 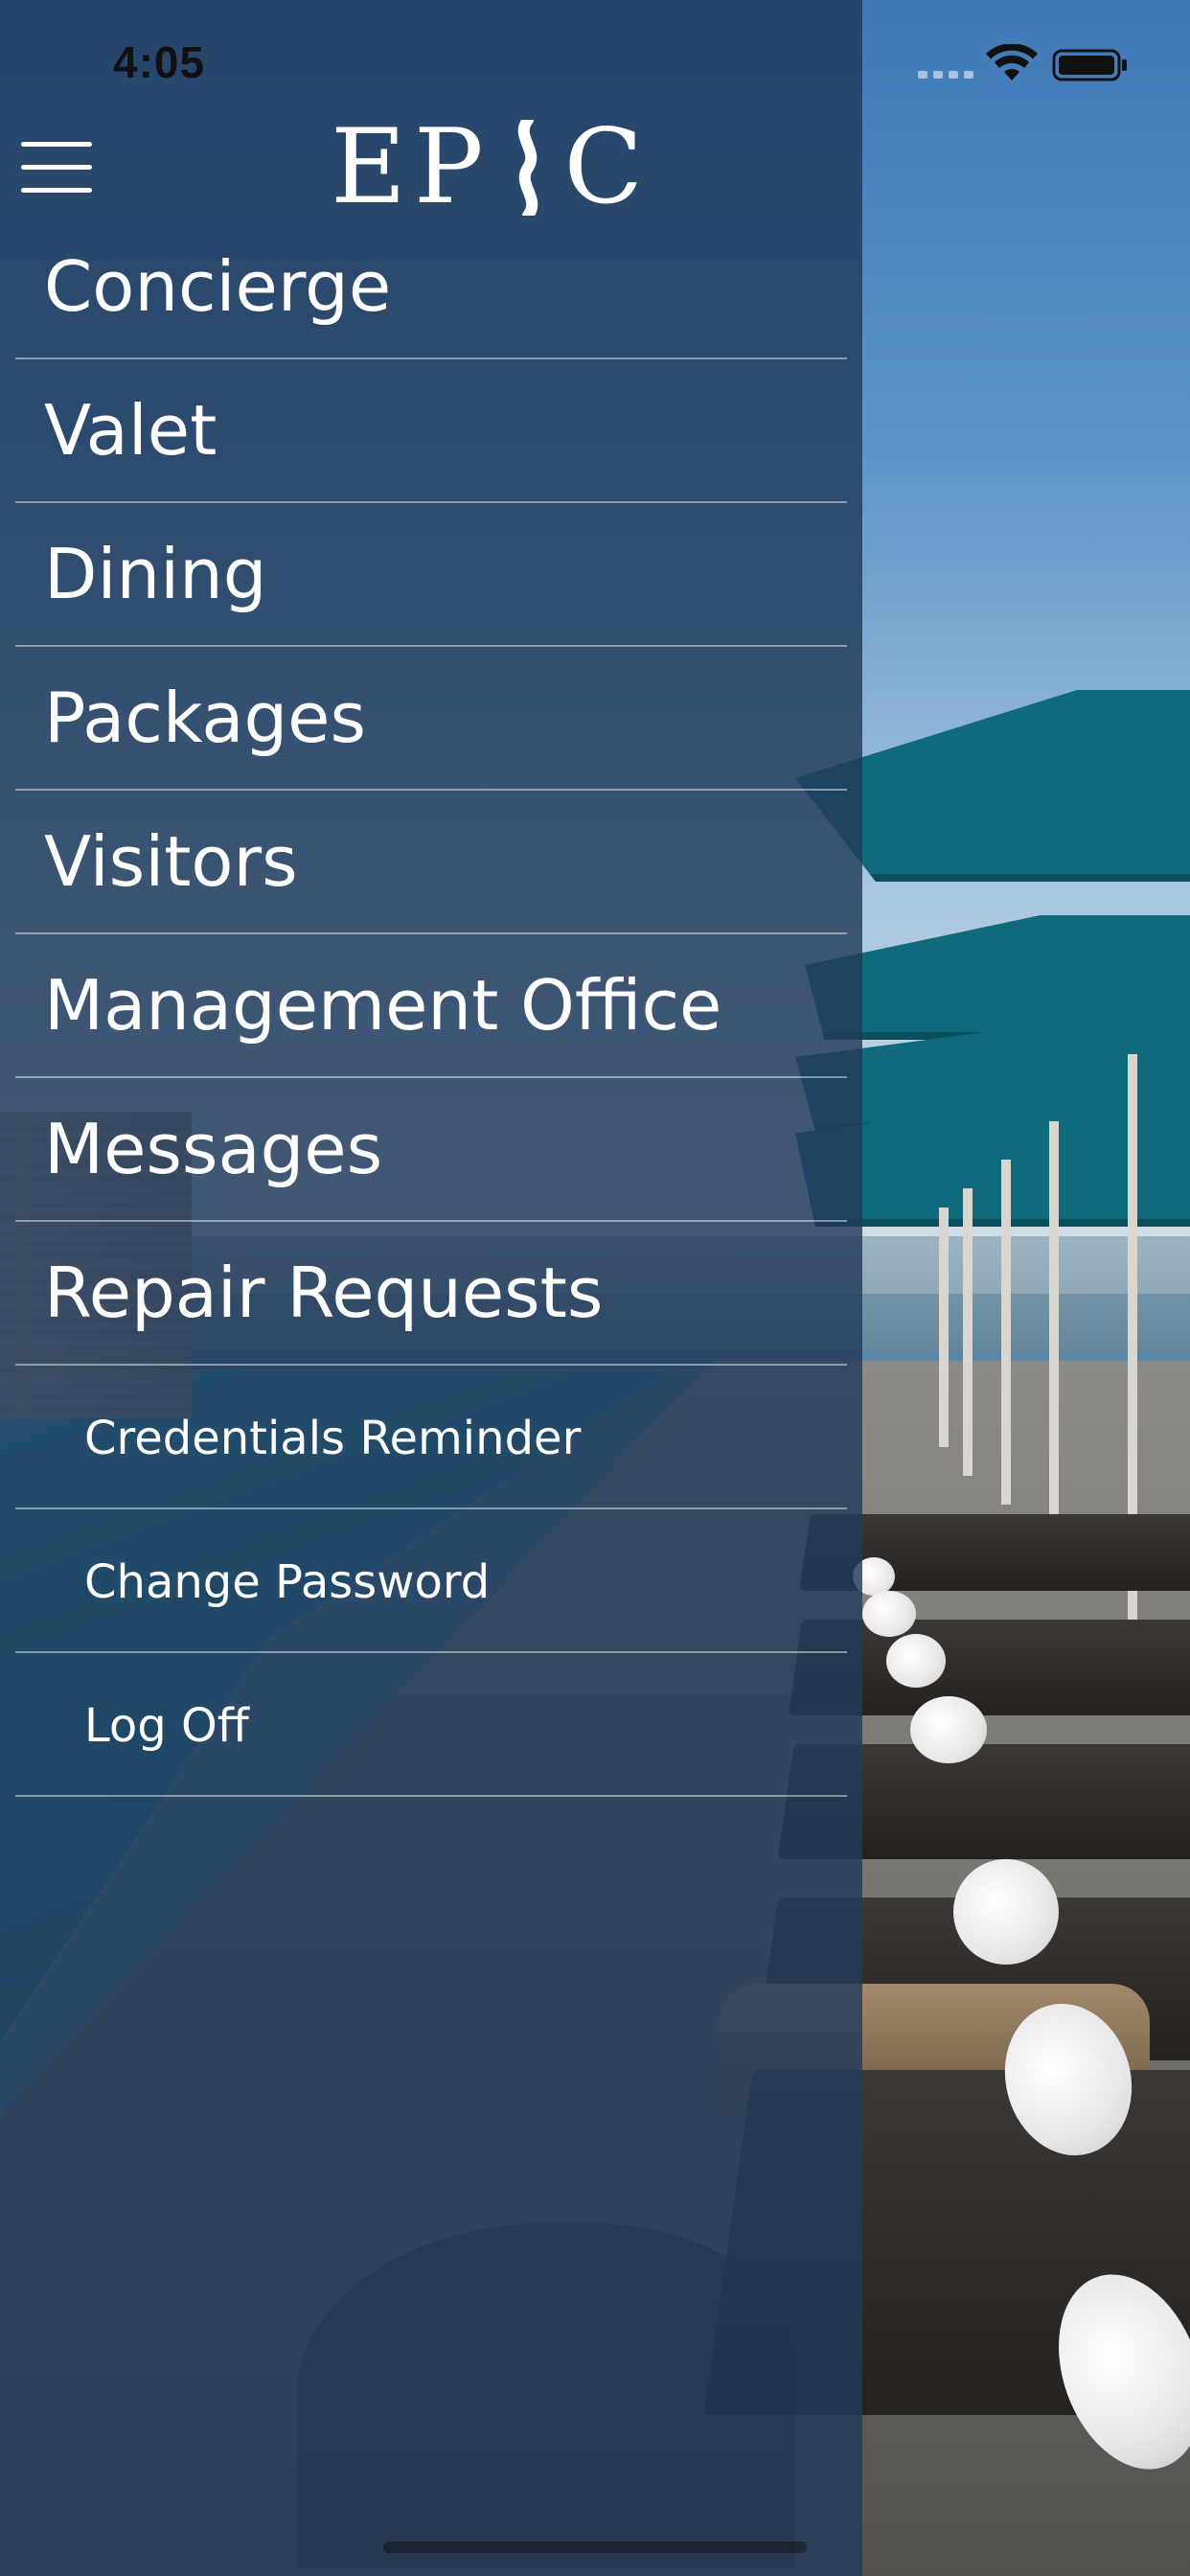 What do you see at coordinates (431, 287) in the screenshot?
I see `menu-item-concierge: Concierge` at bounding box center [431, 287].